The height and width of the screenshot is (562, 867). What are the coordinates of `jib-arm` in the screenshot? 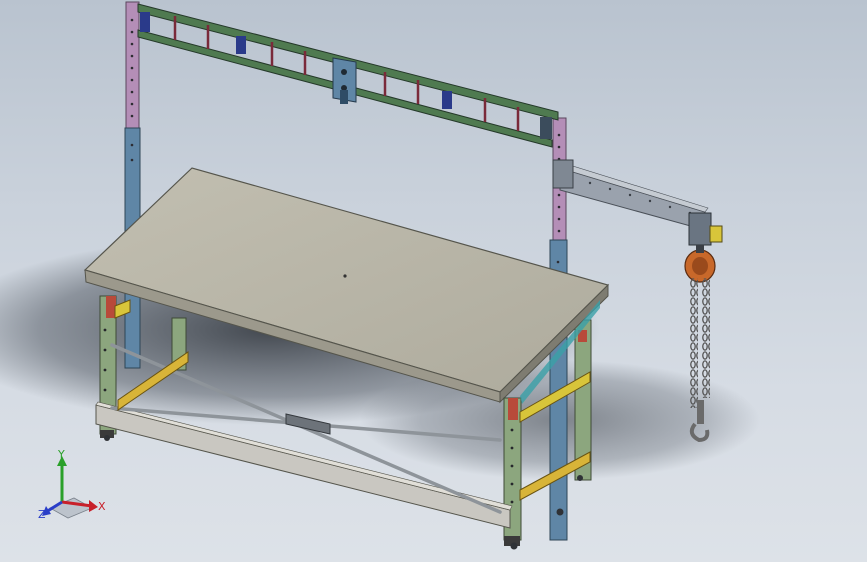 It's located at (630, 195).